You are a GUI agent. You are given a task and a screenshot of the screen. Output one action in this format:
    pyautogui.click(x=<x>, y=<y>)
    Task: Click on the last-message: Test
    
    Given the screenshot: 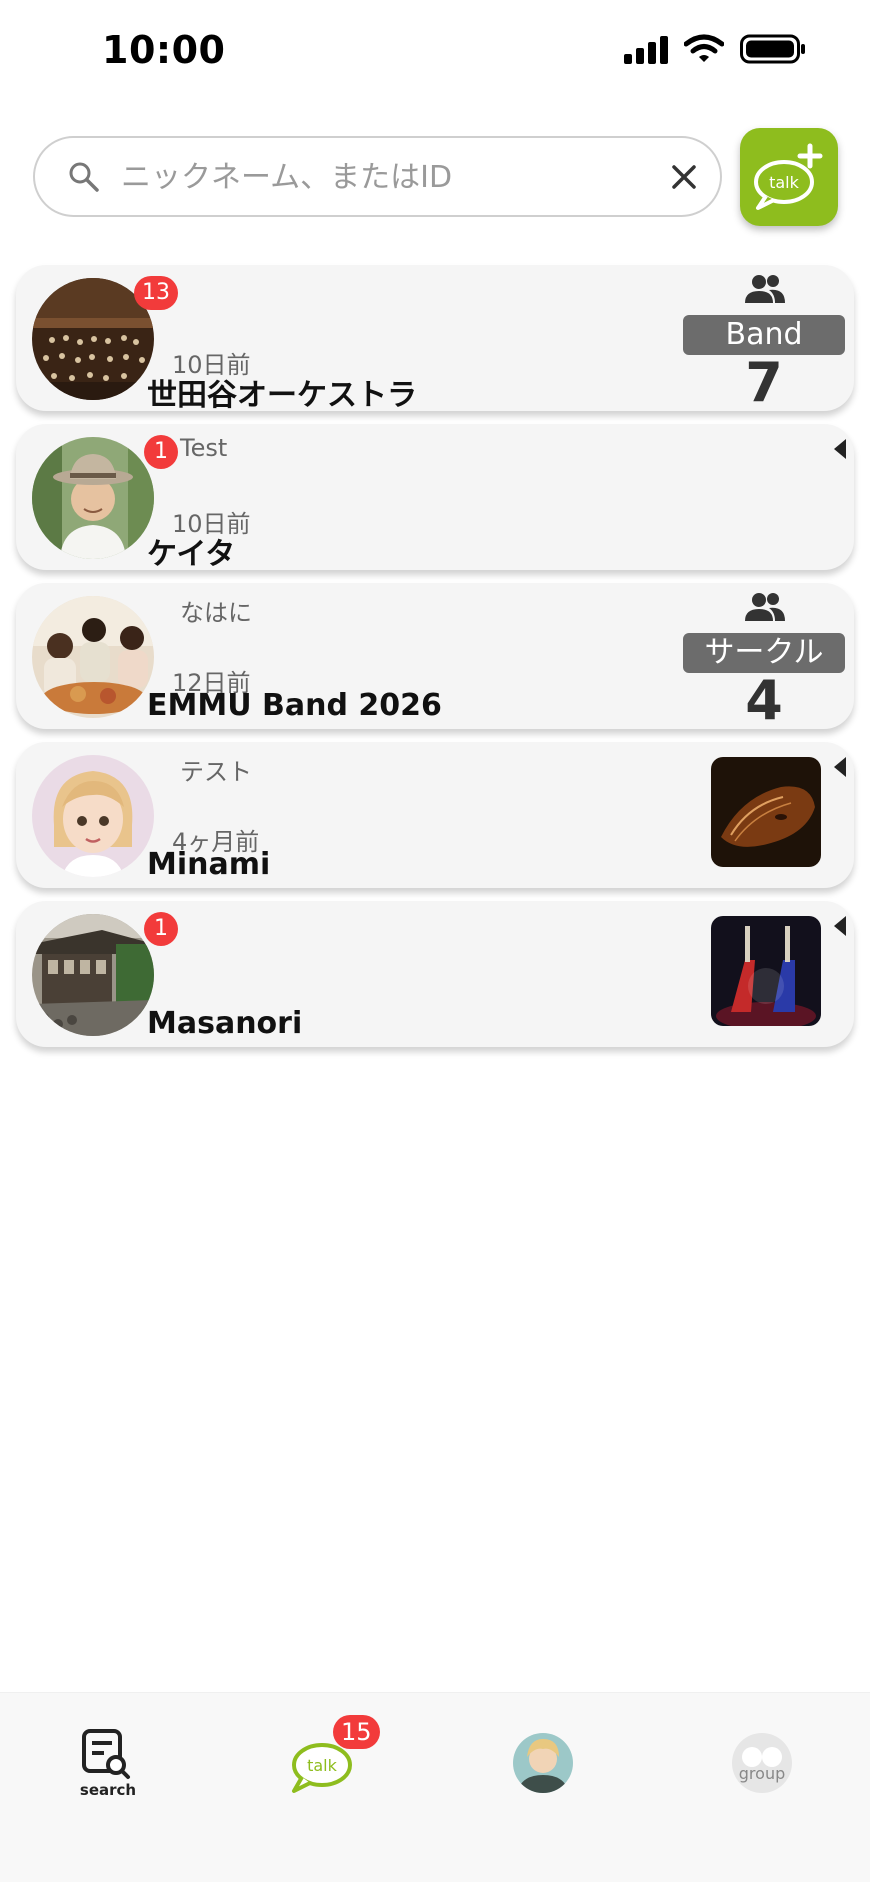 What is the action you would take?
    pyautogui.click(x=204, y=448)
    